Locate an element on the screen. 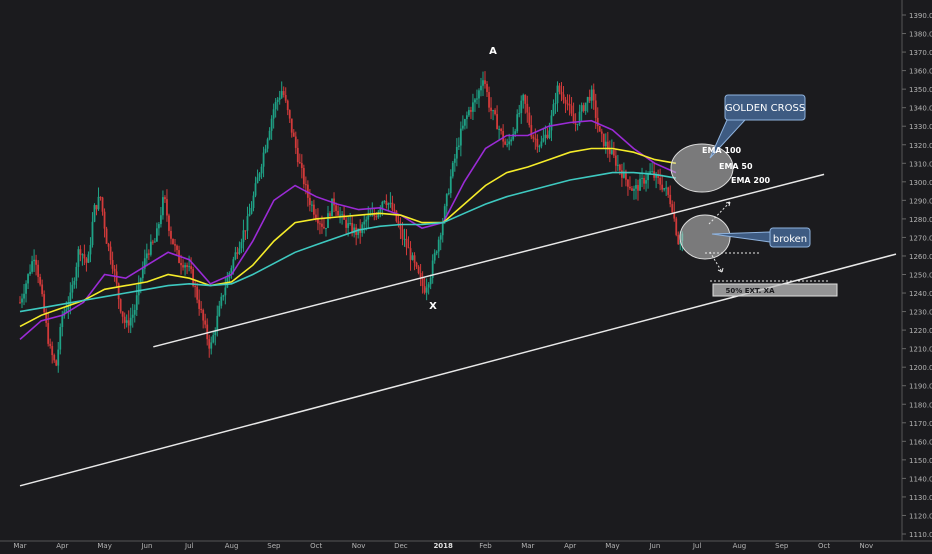 This screenshot has height=554, width=932. y-tick-label: 1340.0 is located at coordinates (920, 109).